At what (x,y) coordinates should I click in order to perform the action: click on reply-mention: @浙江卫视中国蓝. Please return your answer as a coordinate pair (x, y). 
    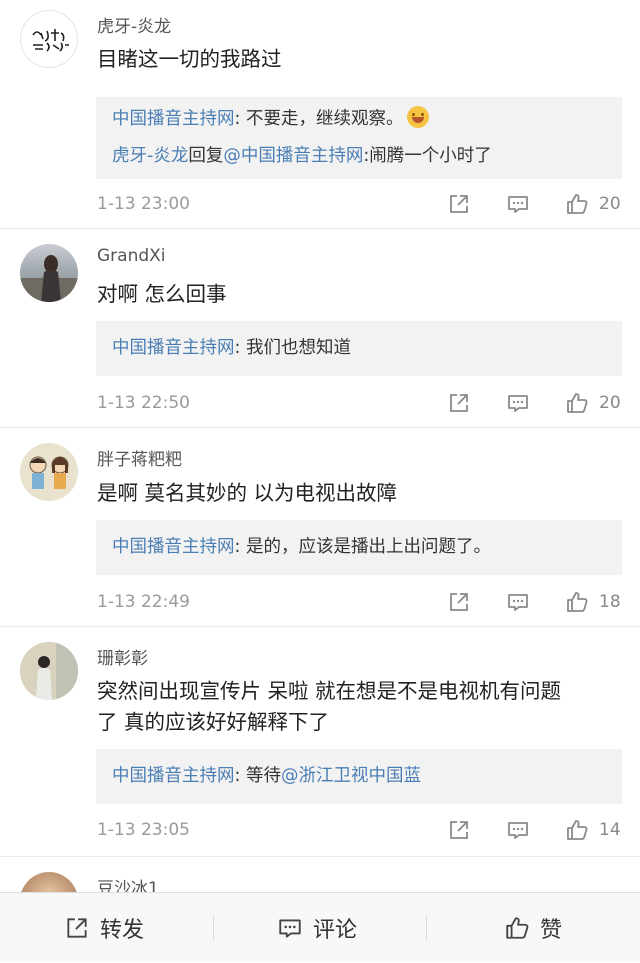
    Looking at the image, I should click on (351, 776).